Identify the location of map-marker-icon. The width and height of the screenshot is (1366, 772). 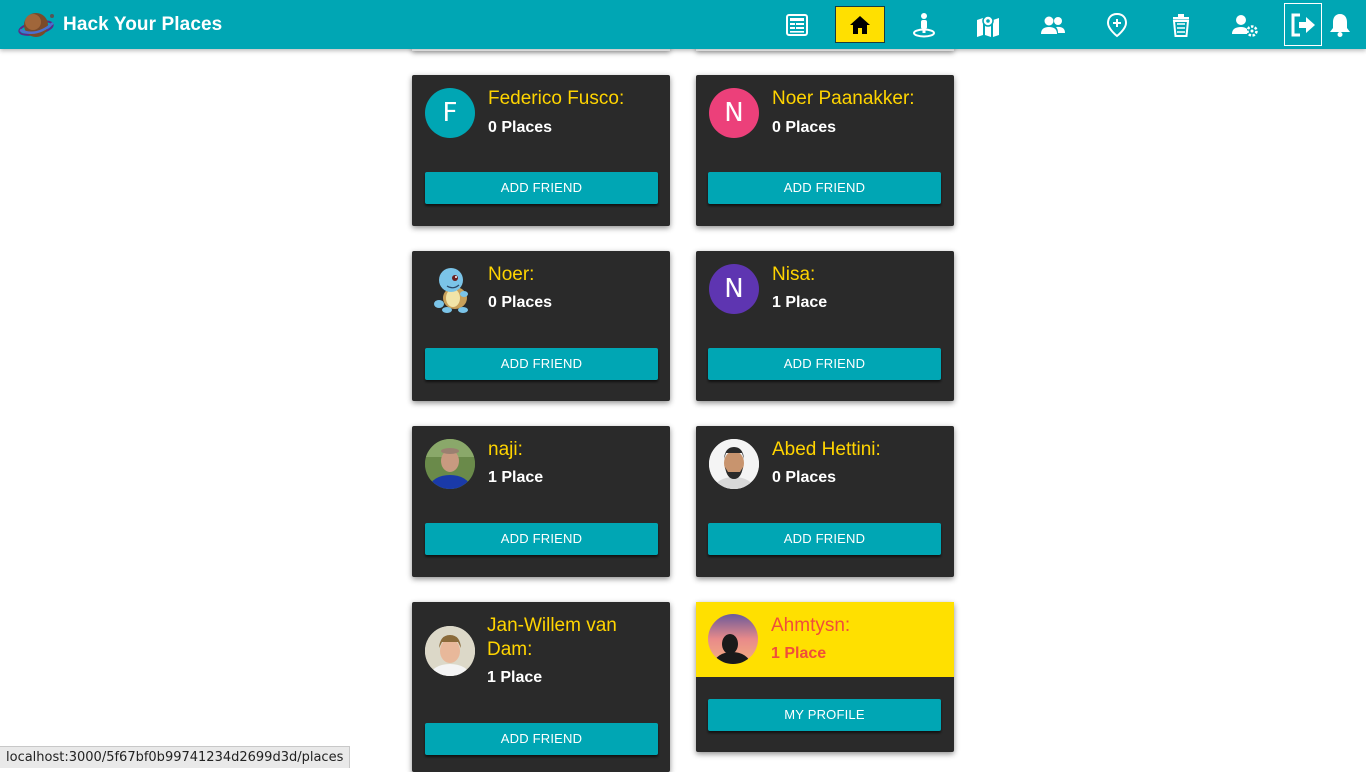
(988, 25).